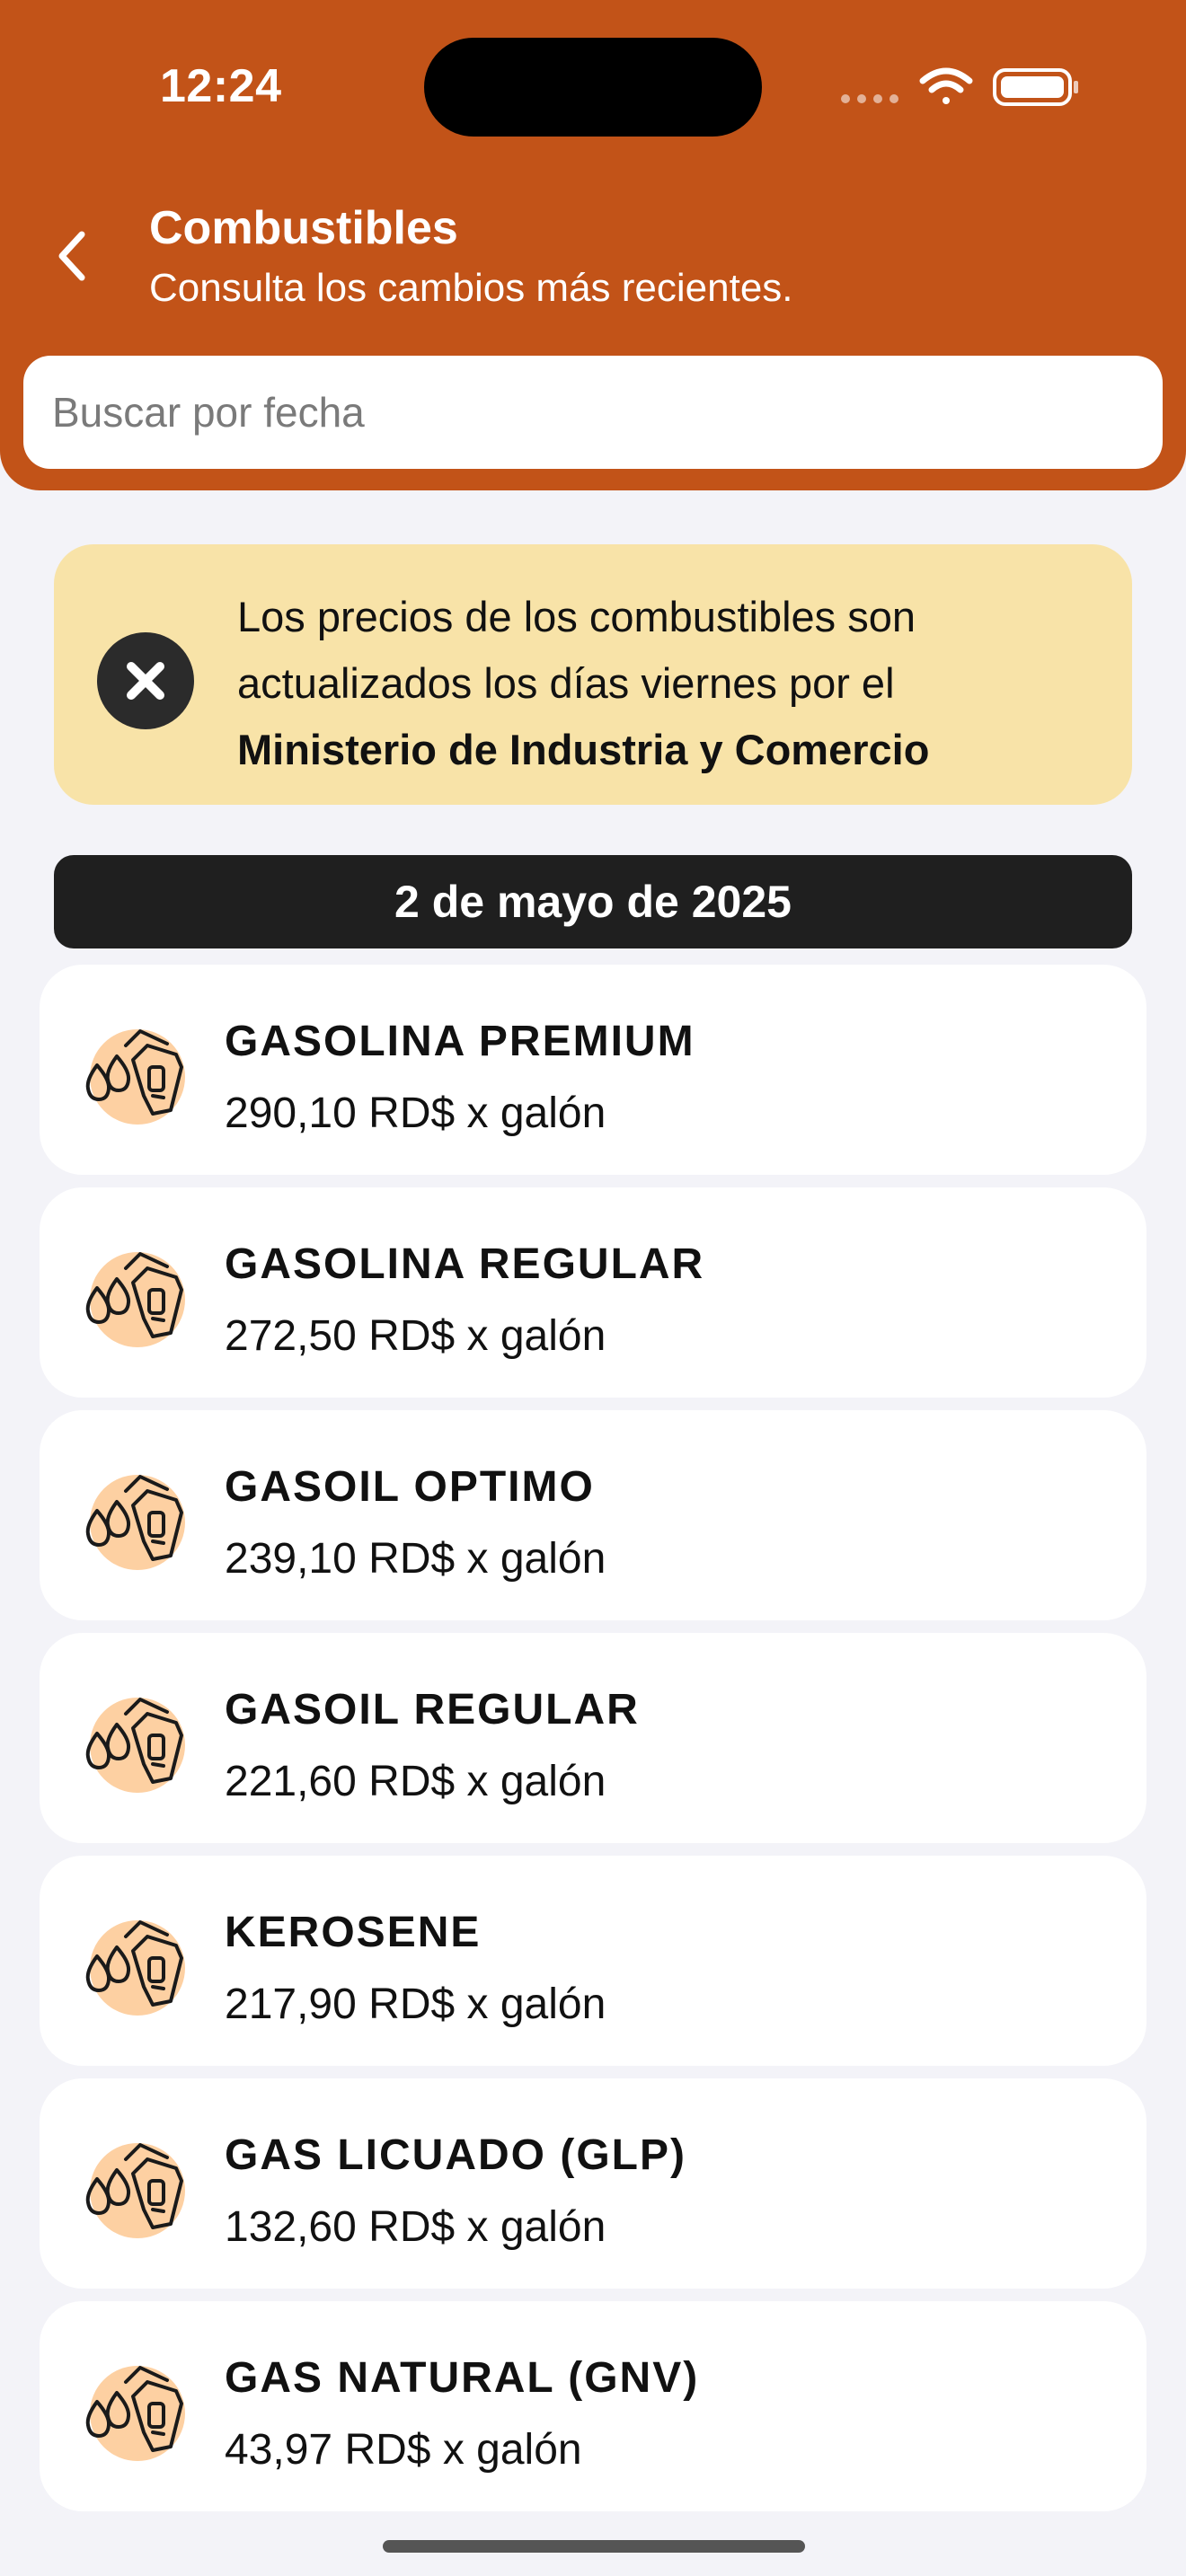 This screenshot has height=2576, width=1186. Describe the element at coordinates (594, 2546) in the screenshot. I see `home-indicator` at that location.